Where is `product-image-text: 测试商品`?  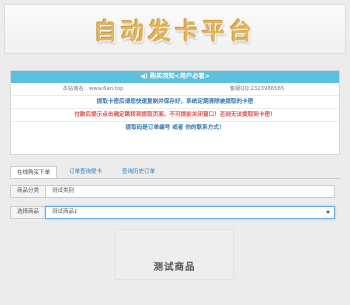
product-image-text: 测试商品 is located at coordinates (174, 267).